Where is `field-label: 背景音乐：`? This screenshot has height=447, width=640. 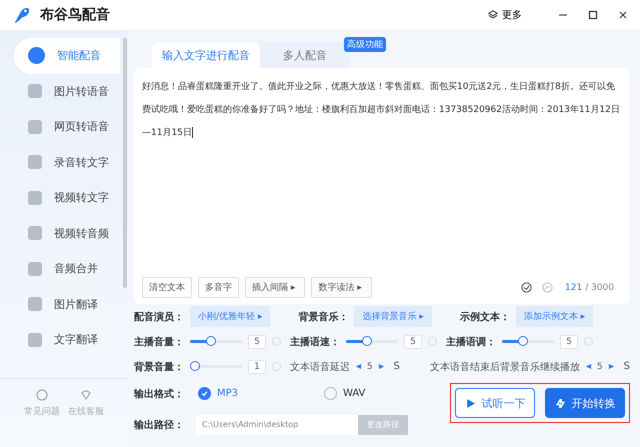 field-label: 背景音乐： is located at coordinates (323, 317).